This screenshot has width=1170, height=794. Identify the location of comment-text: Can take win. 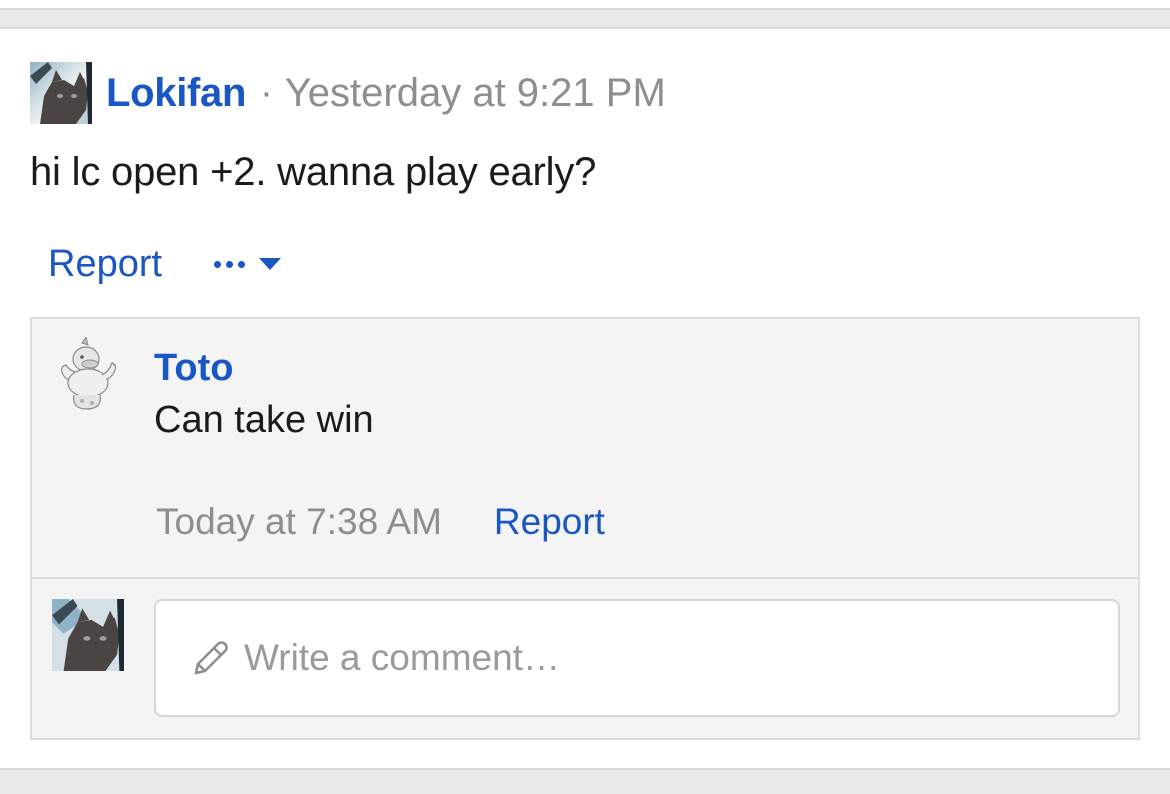
(264, 420).